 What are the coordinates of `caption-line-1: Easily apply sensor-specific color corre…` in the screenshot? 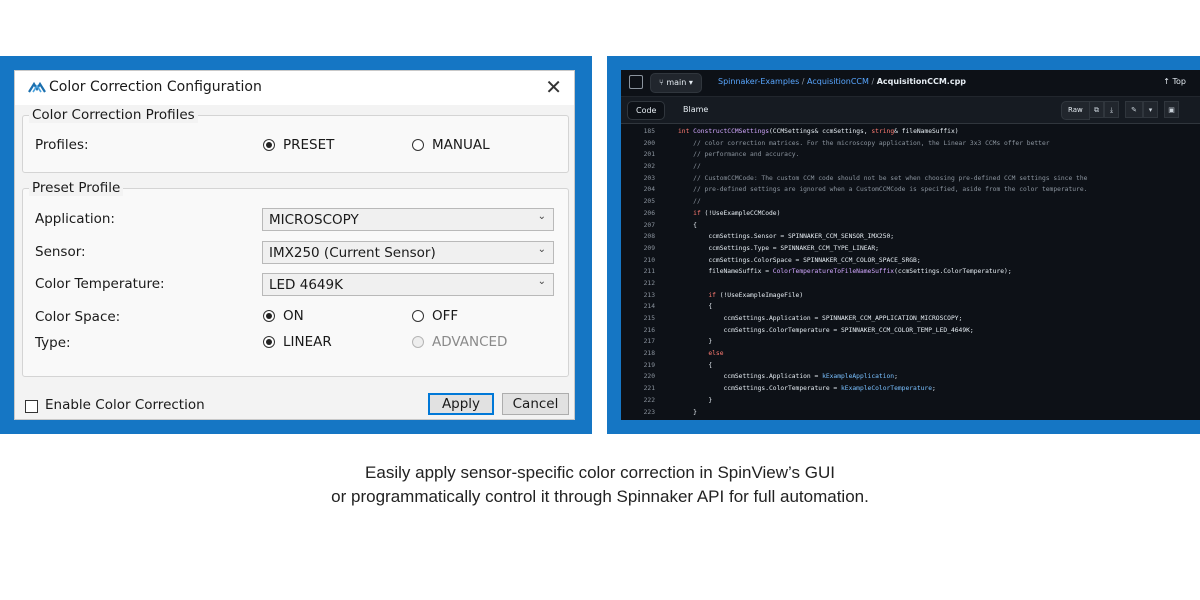 It's located at (600, 472).